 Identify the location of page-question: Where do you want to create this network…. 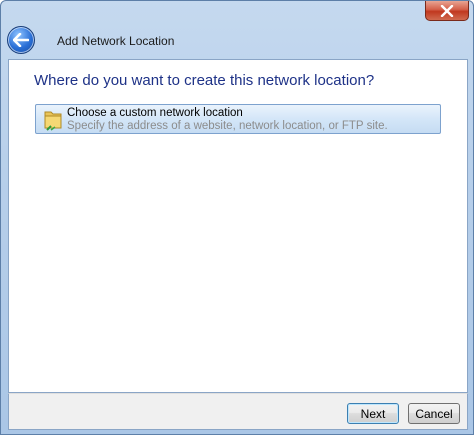
(204, 80).